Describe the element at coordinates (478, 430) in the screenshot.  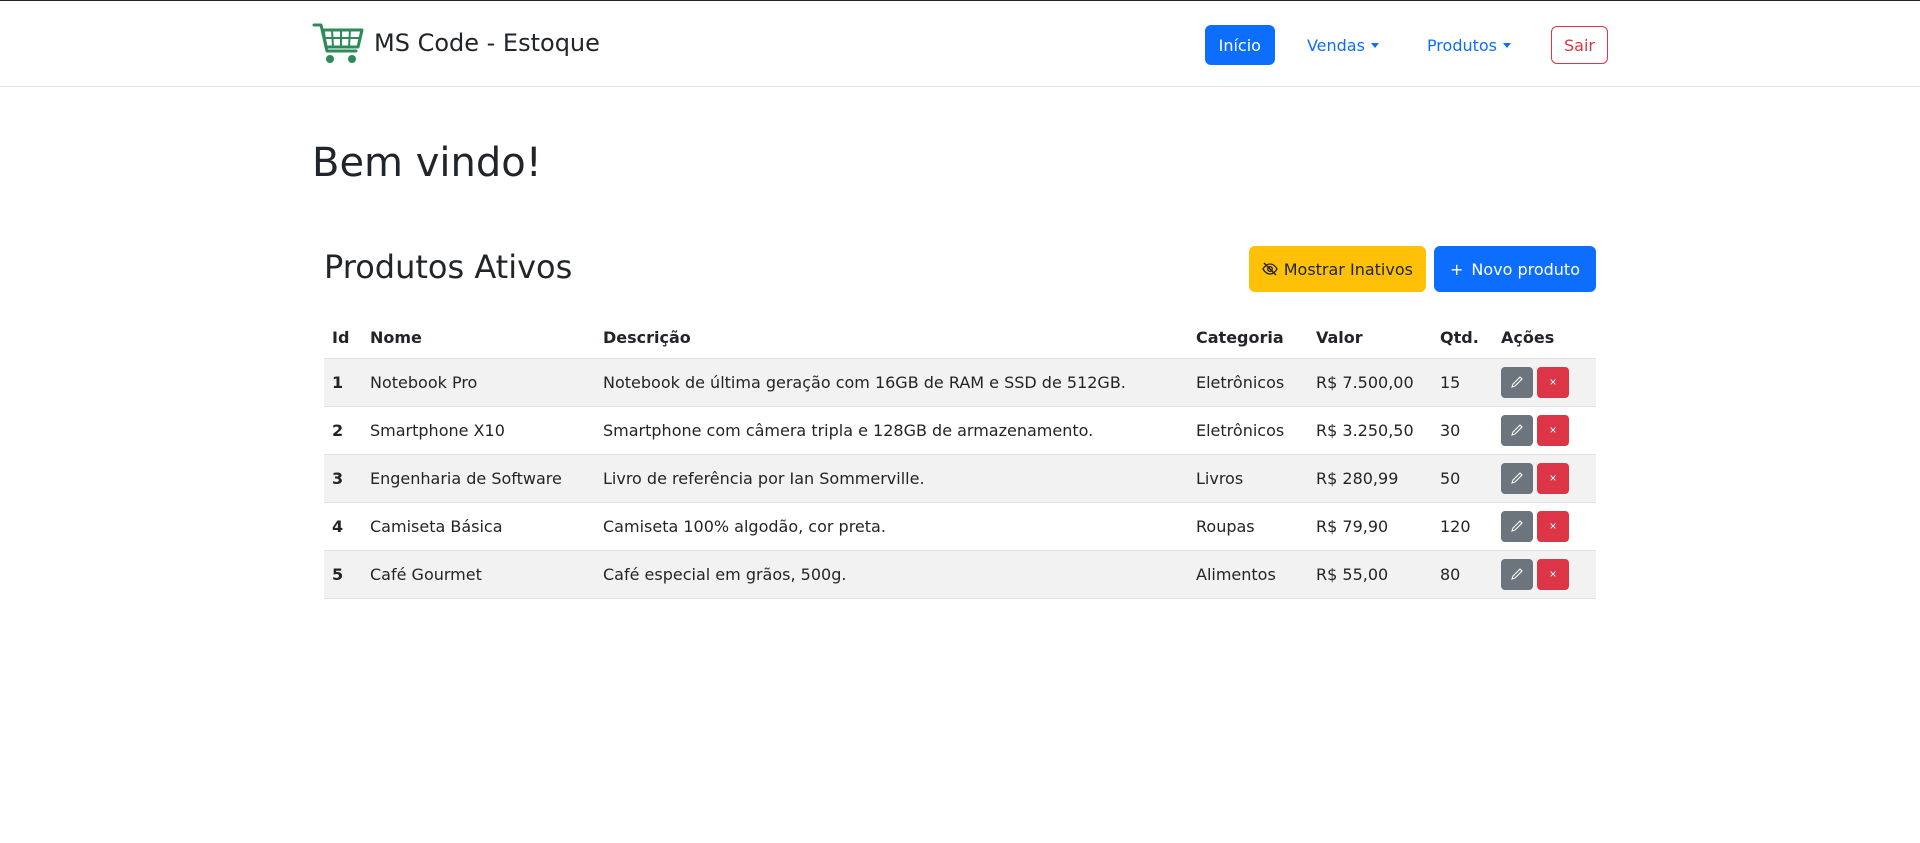
I see `cell-name: Smartphone X10` at that location.